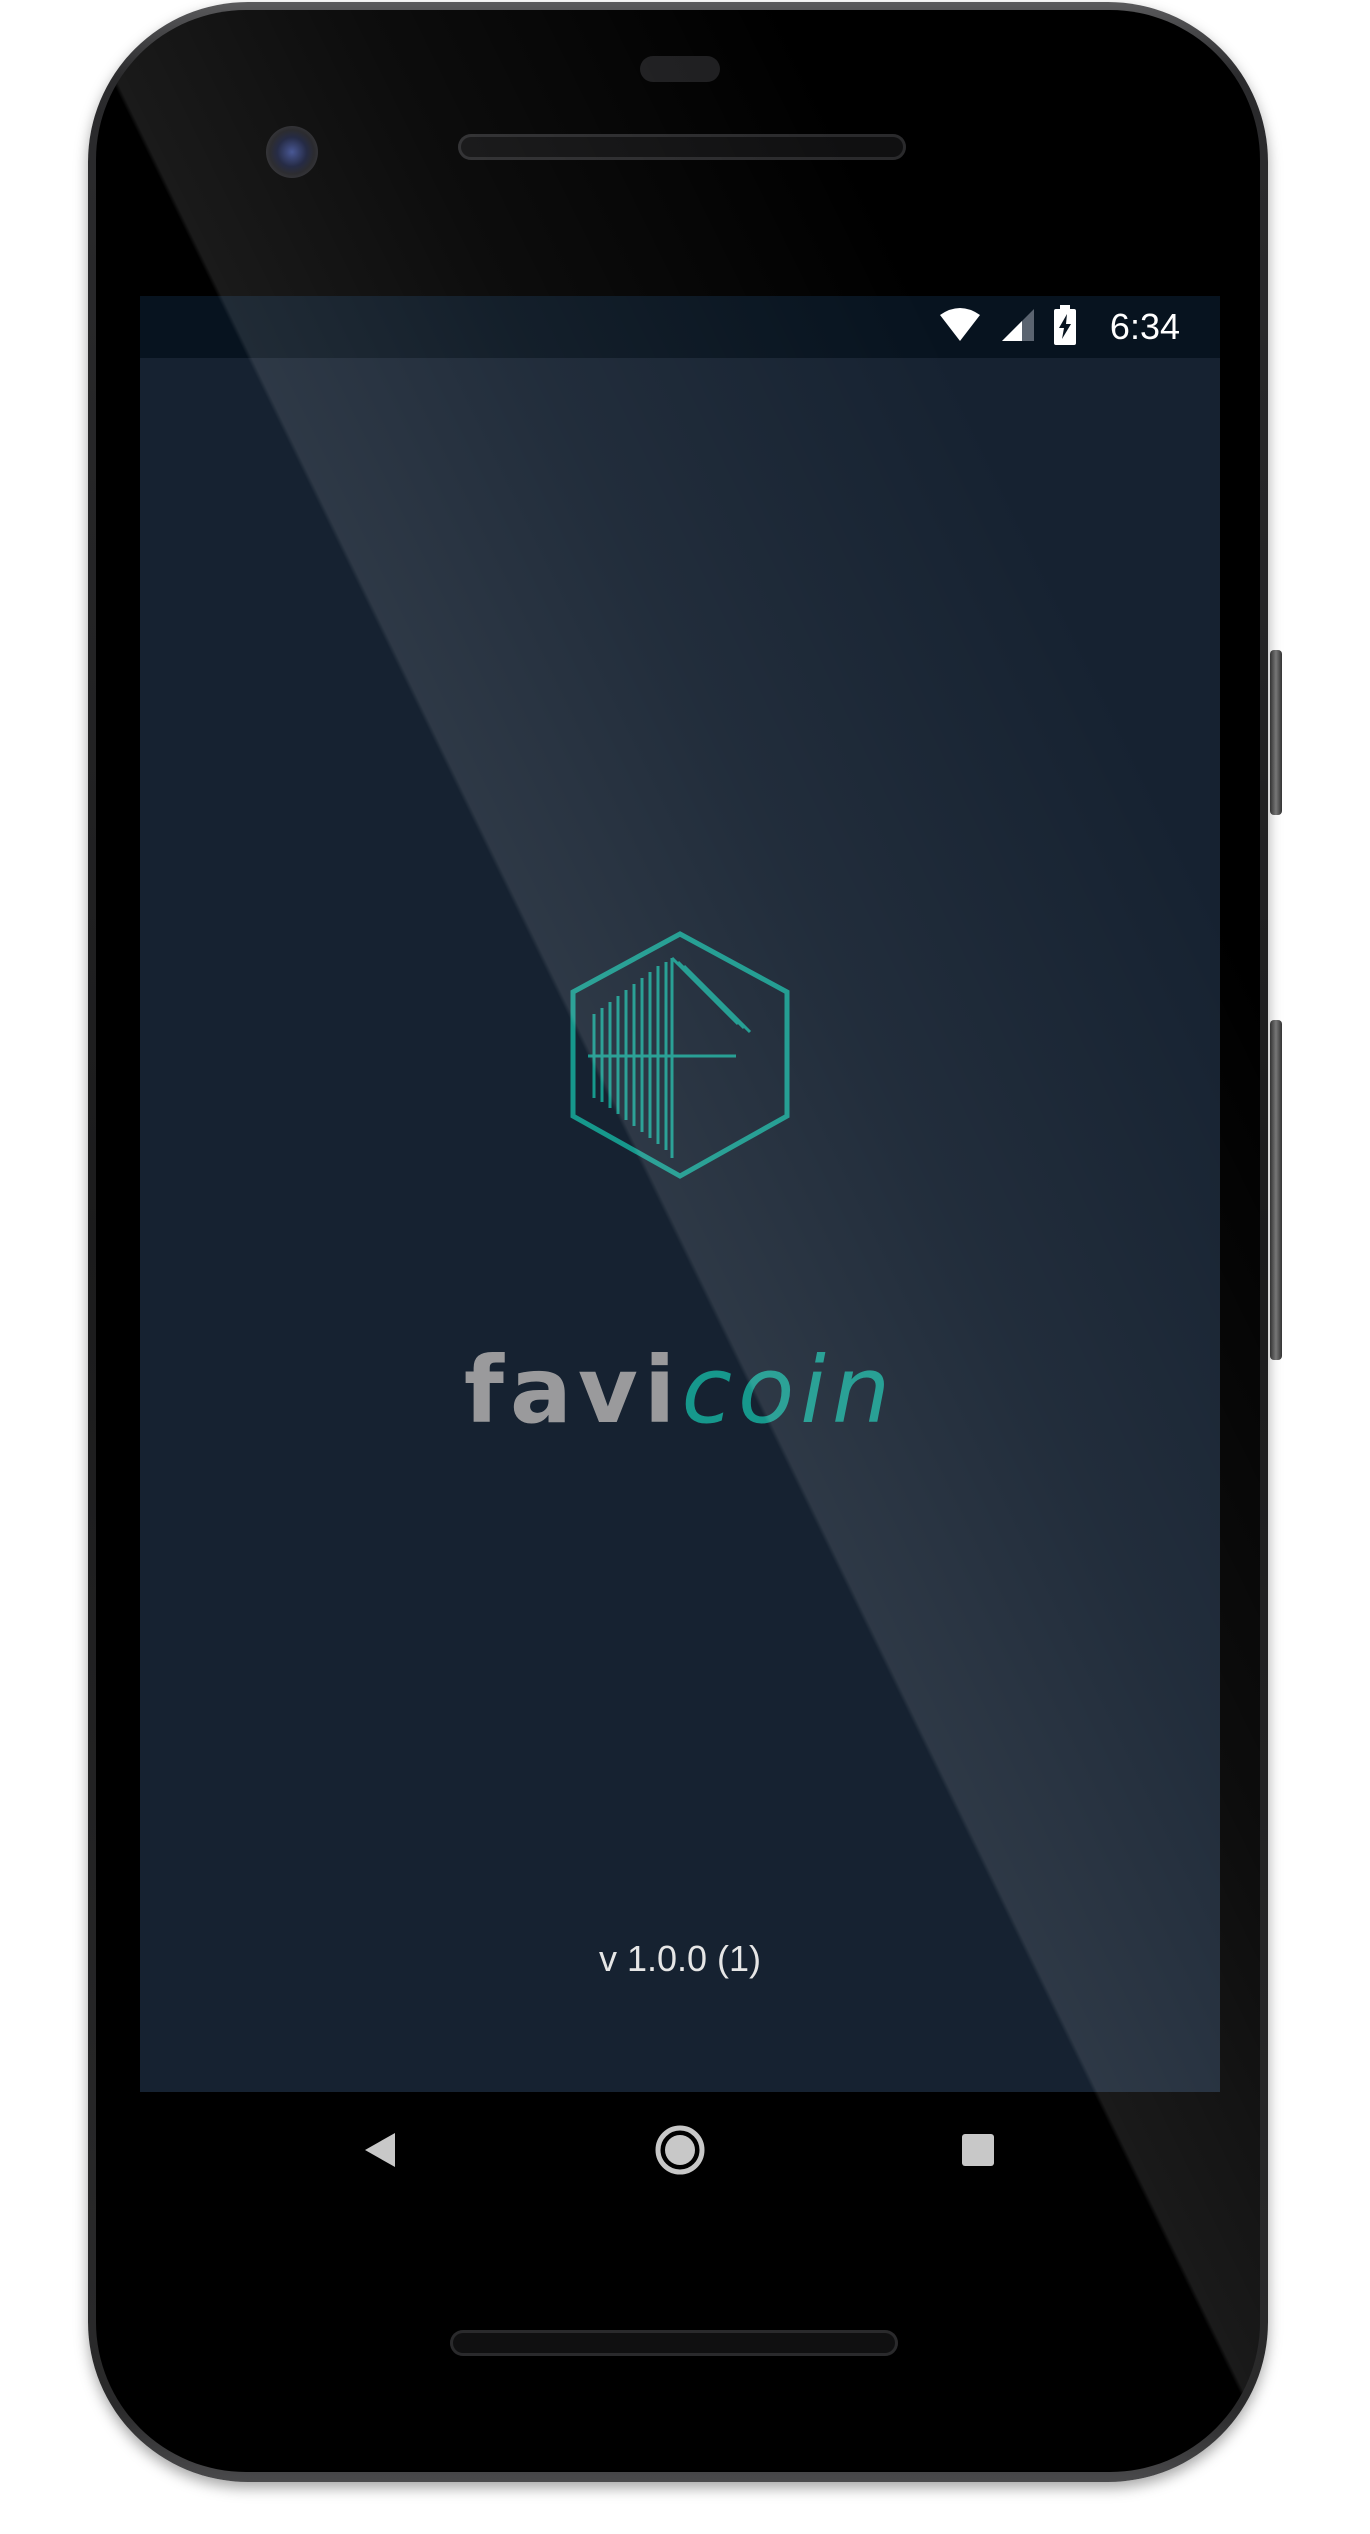 This screenshot has height=2534, width=1370. Describe the element at coordinates (1064, 327) in the screenshot. I see `battery-charging-icon` at that location.